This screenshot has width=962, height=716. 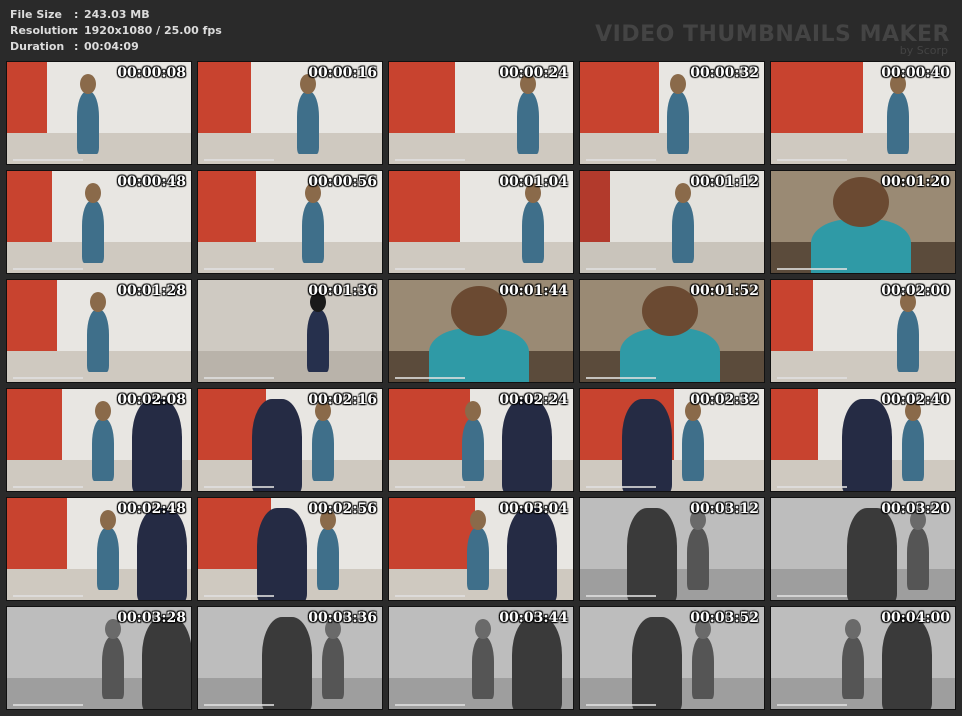 I want to click on thumbnail: 00:01:52, so click(x=672, y=331).